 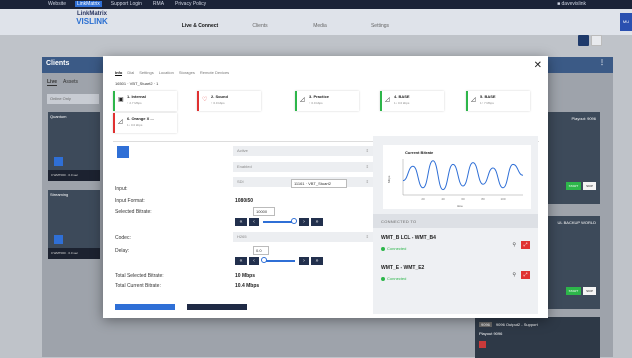 I want to click on tab-live-connect: Live & Connect, so click(x=200, y=26).